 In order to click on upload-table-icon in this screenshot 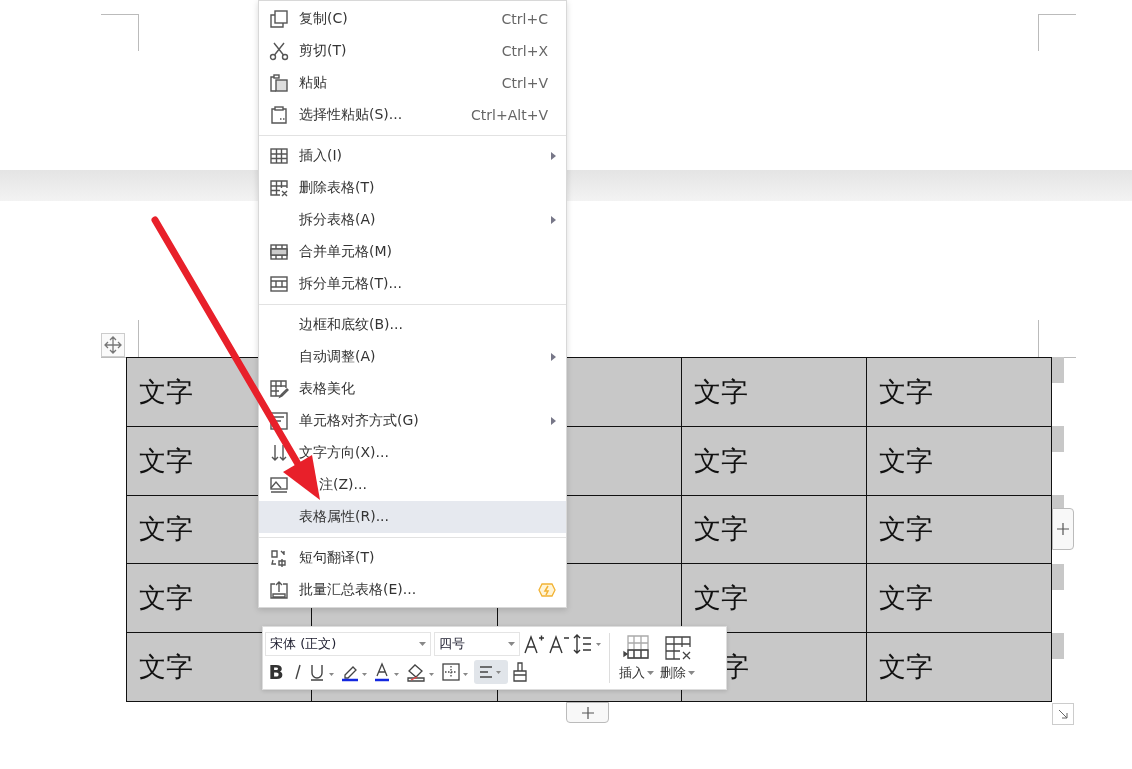, I will do `click(279, 590)`.